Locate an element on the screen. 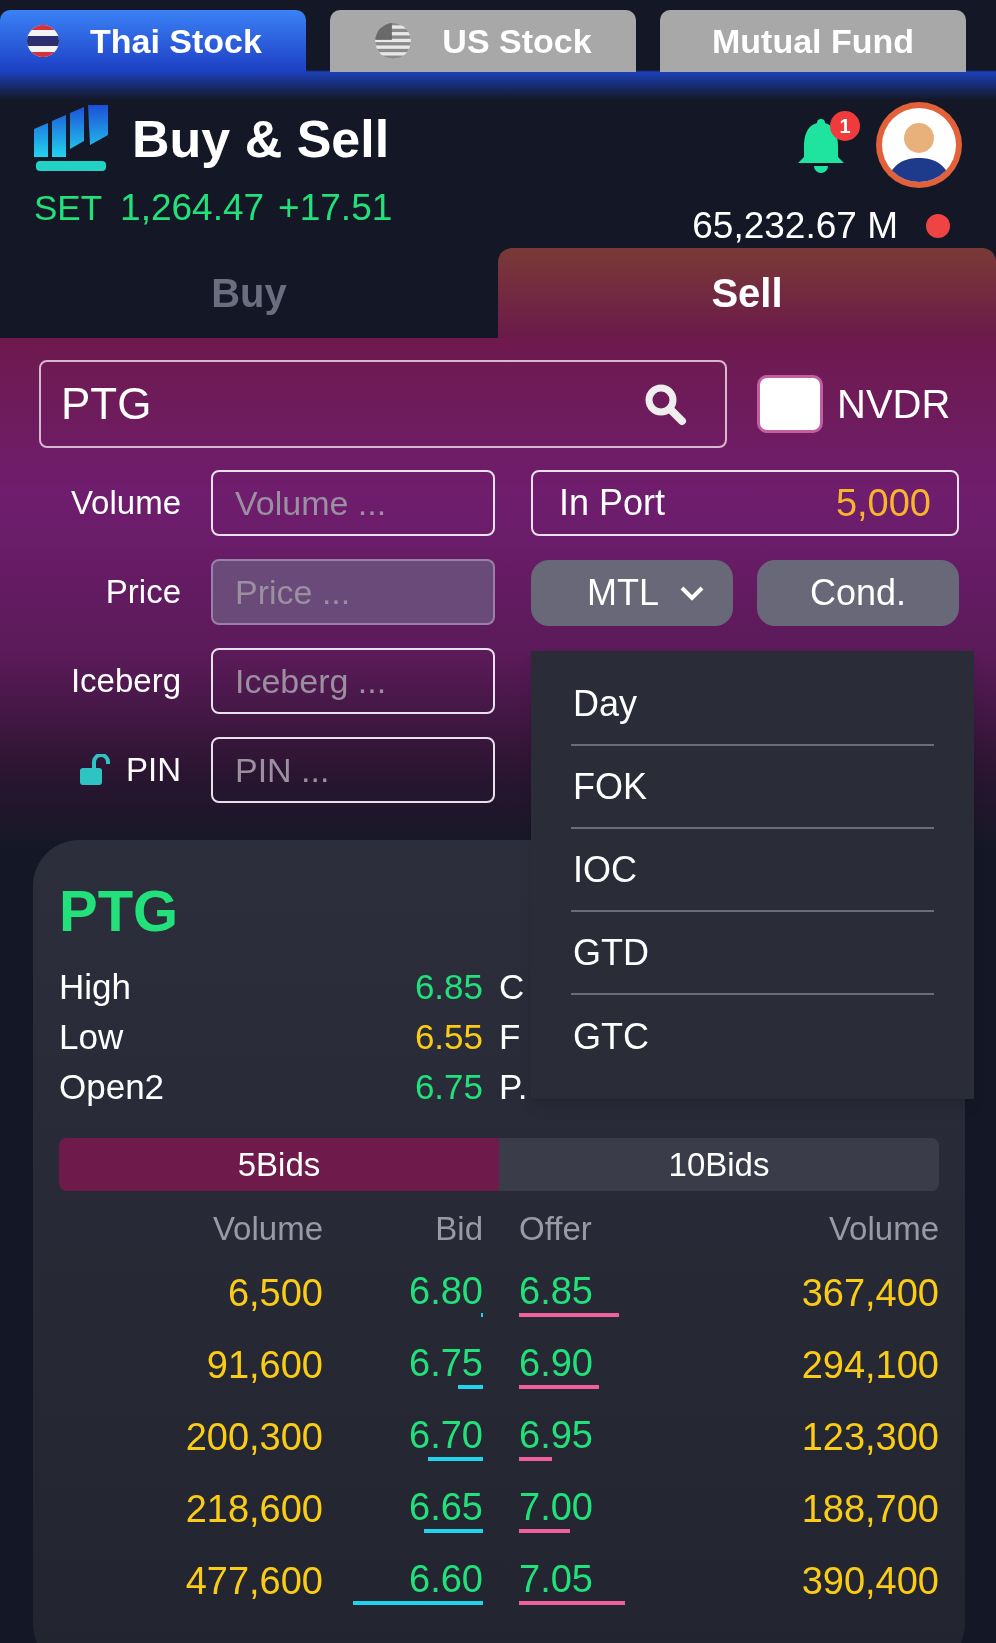 This screenshot has height=1643, width=996. field-label: Iceberg is located at coordinates (125, 681).